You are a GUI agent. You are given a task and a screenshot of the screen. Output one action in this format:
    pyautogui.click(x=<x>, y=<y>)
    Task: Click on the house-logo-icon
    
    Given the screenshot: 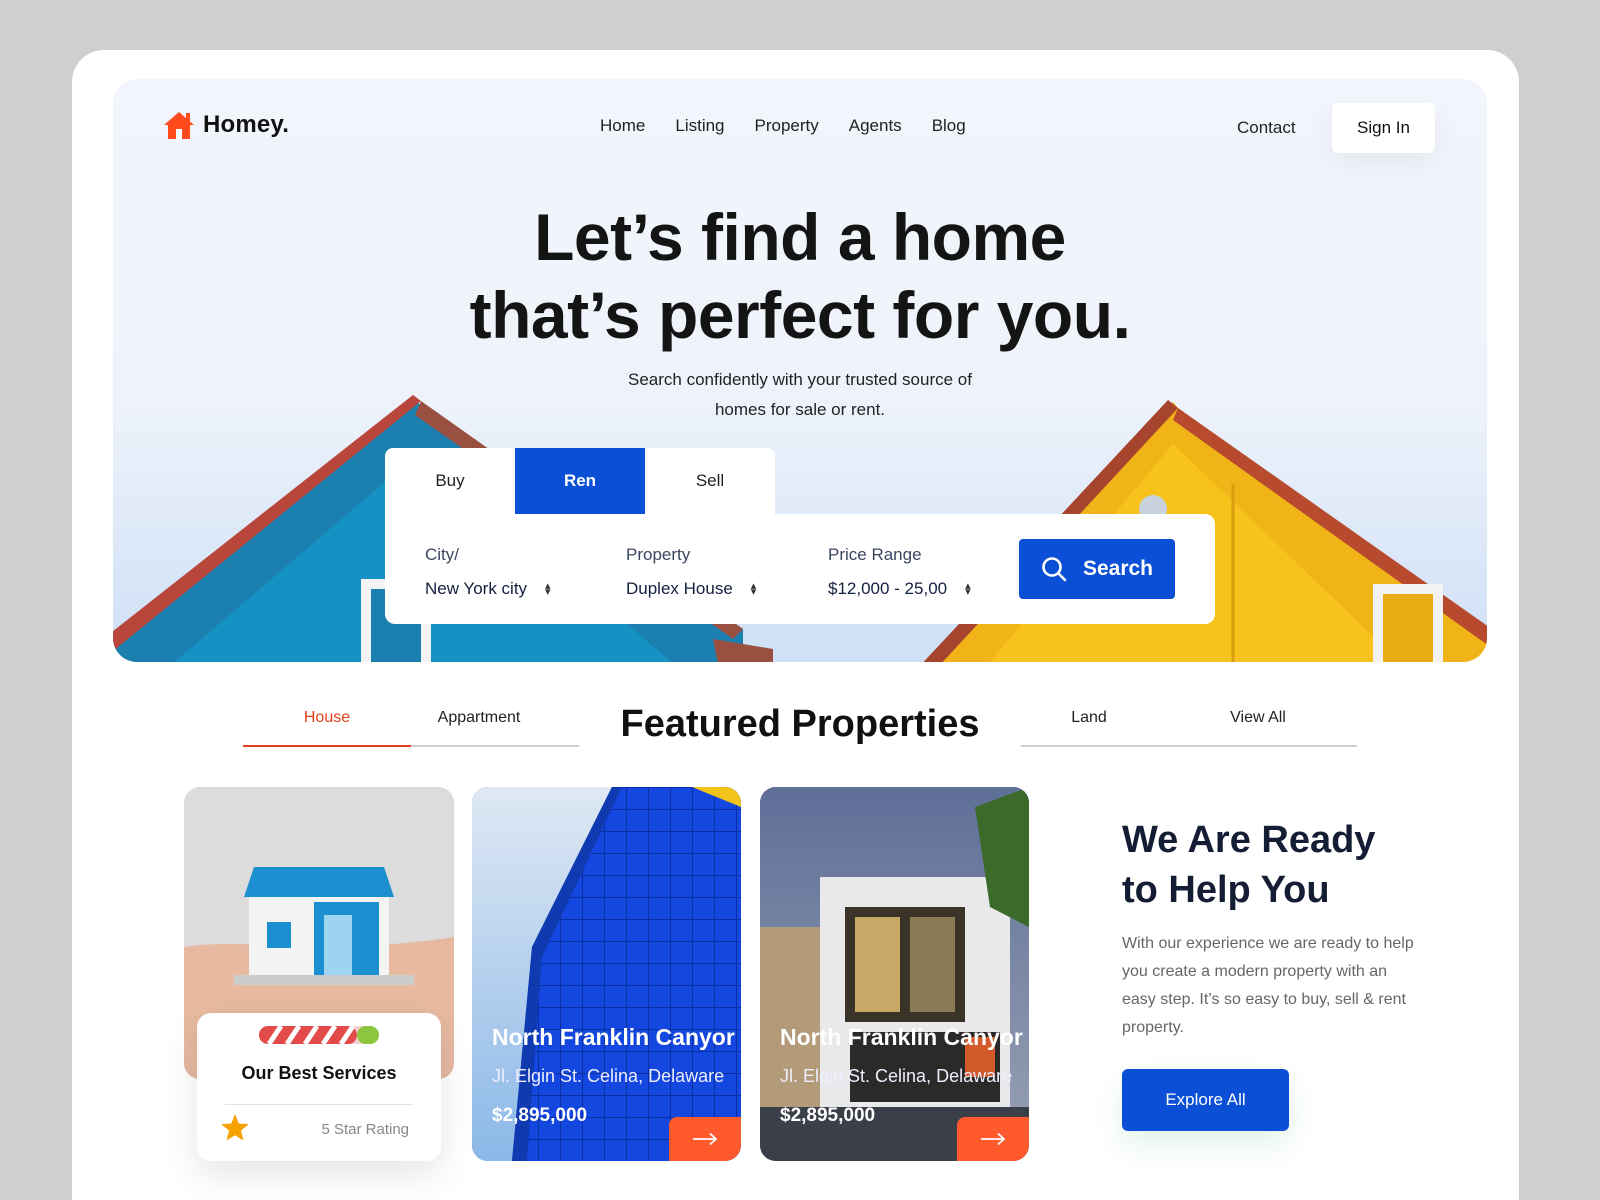 What is the action you would take?
    pyautogui.click(x=179, y=125)
    